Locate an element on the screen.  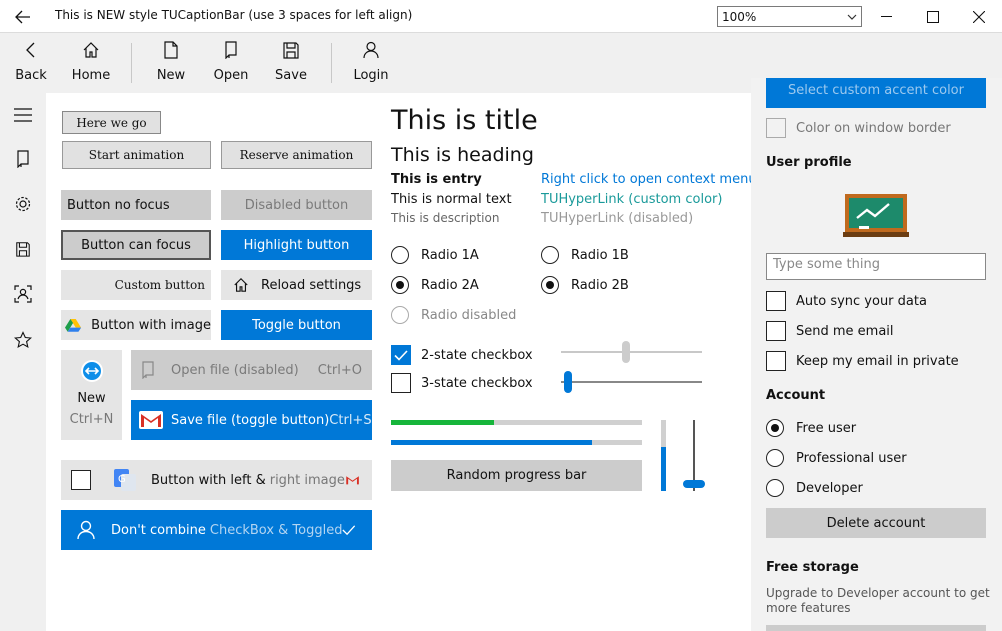
start-animation-button: Start animation is located at coordinates (136, 155).